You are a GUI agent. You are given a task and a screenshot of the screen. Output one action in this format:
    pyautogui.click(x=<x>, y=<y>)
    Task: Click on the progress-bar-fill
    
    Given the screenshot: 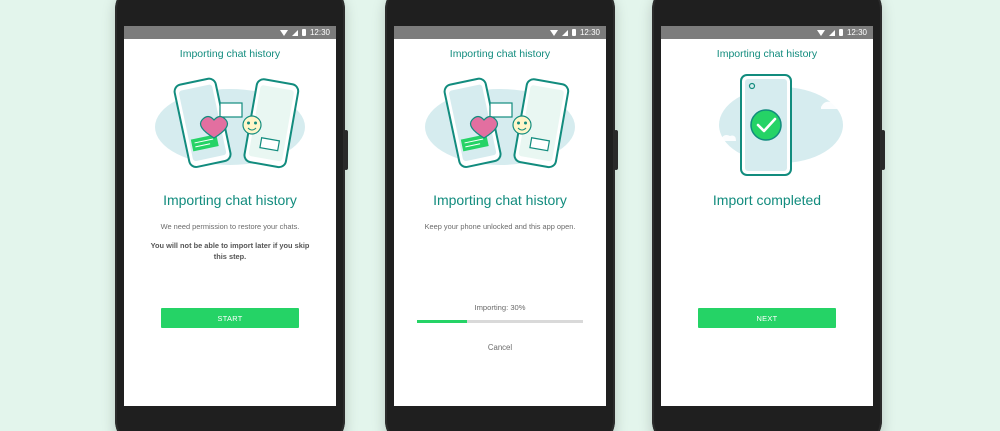 What is the action you would take?
    pyautogui.click(x=442, y=321)
    